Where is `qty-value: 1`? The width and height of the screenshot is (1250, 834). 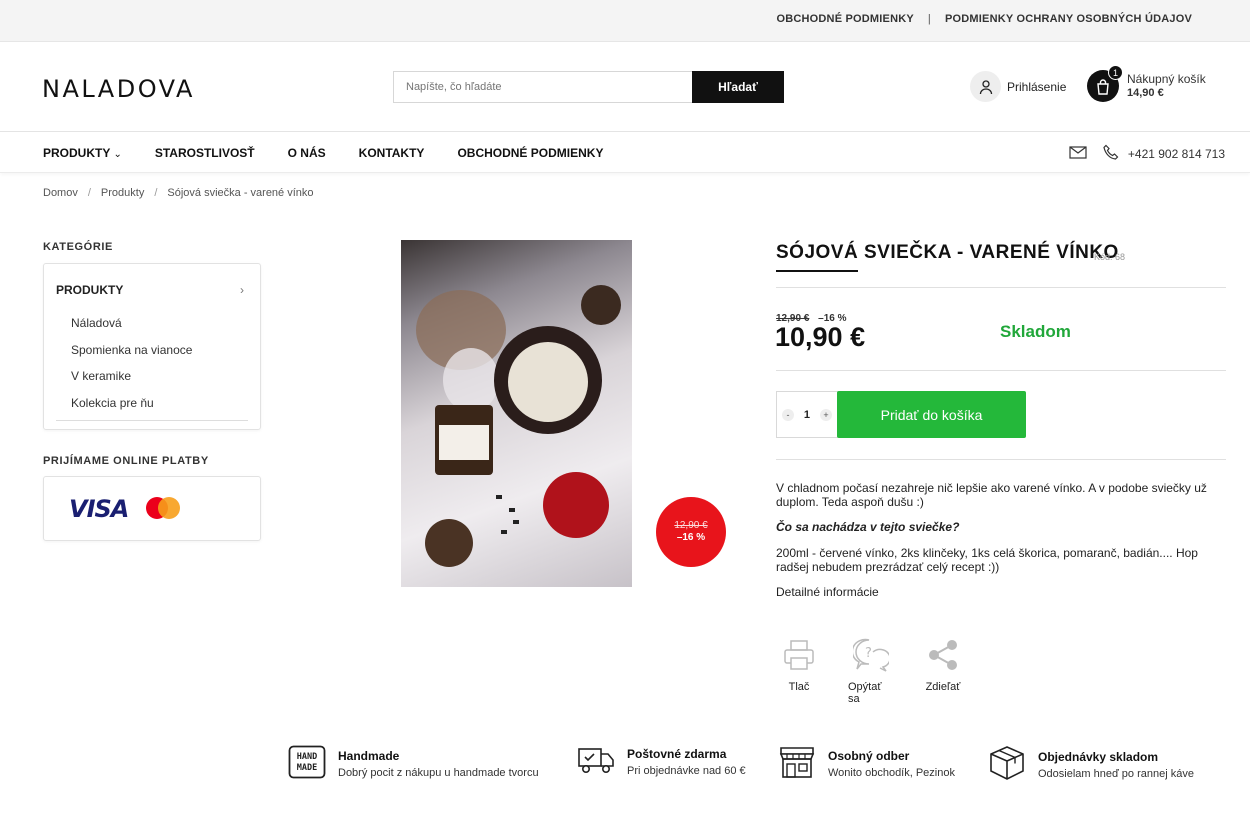 qty-value: 1 is located at coordinates (807, 415).